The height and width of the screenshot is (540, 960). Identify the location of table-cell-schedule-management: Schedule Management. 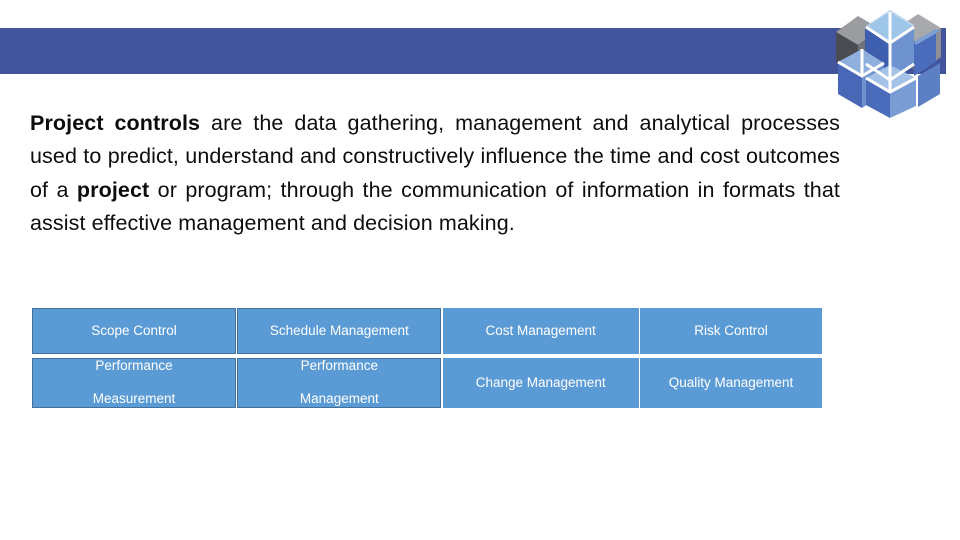
(339, 331).